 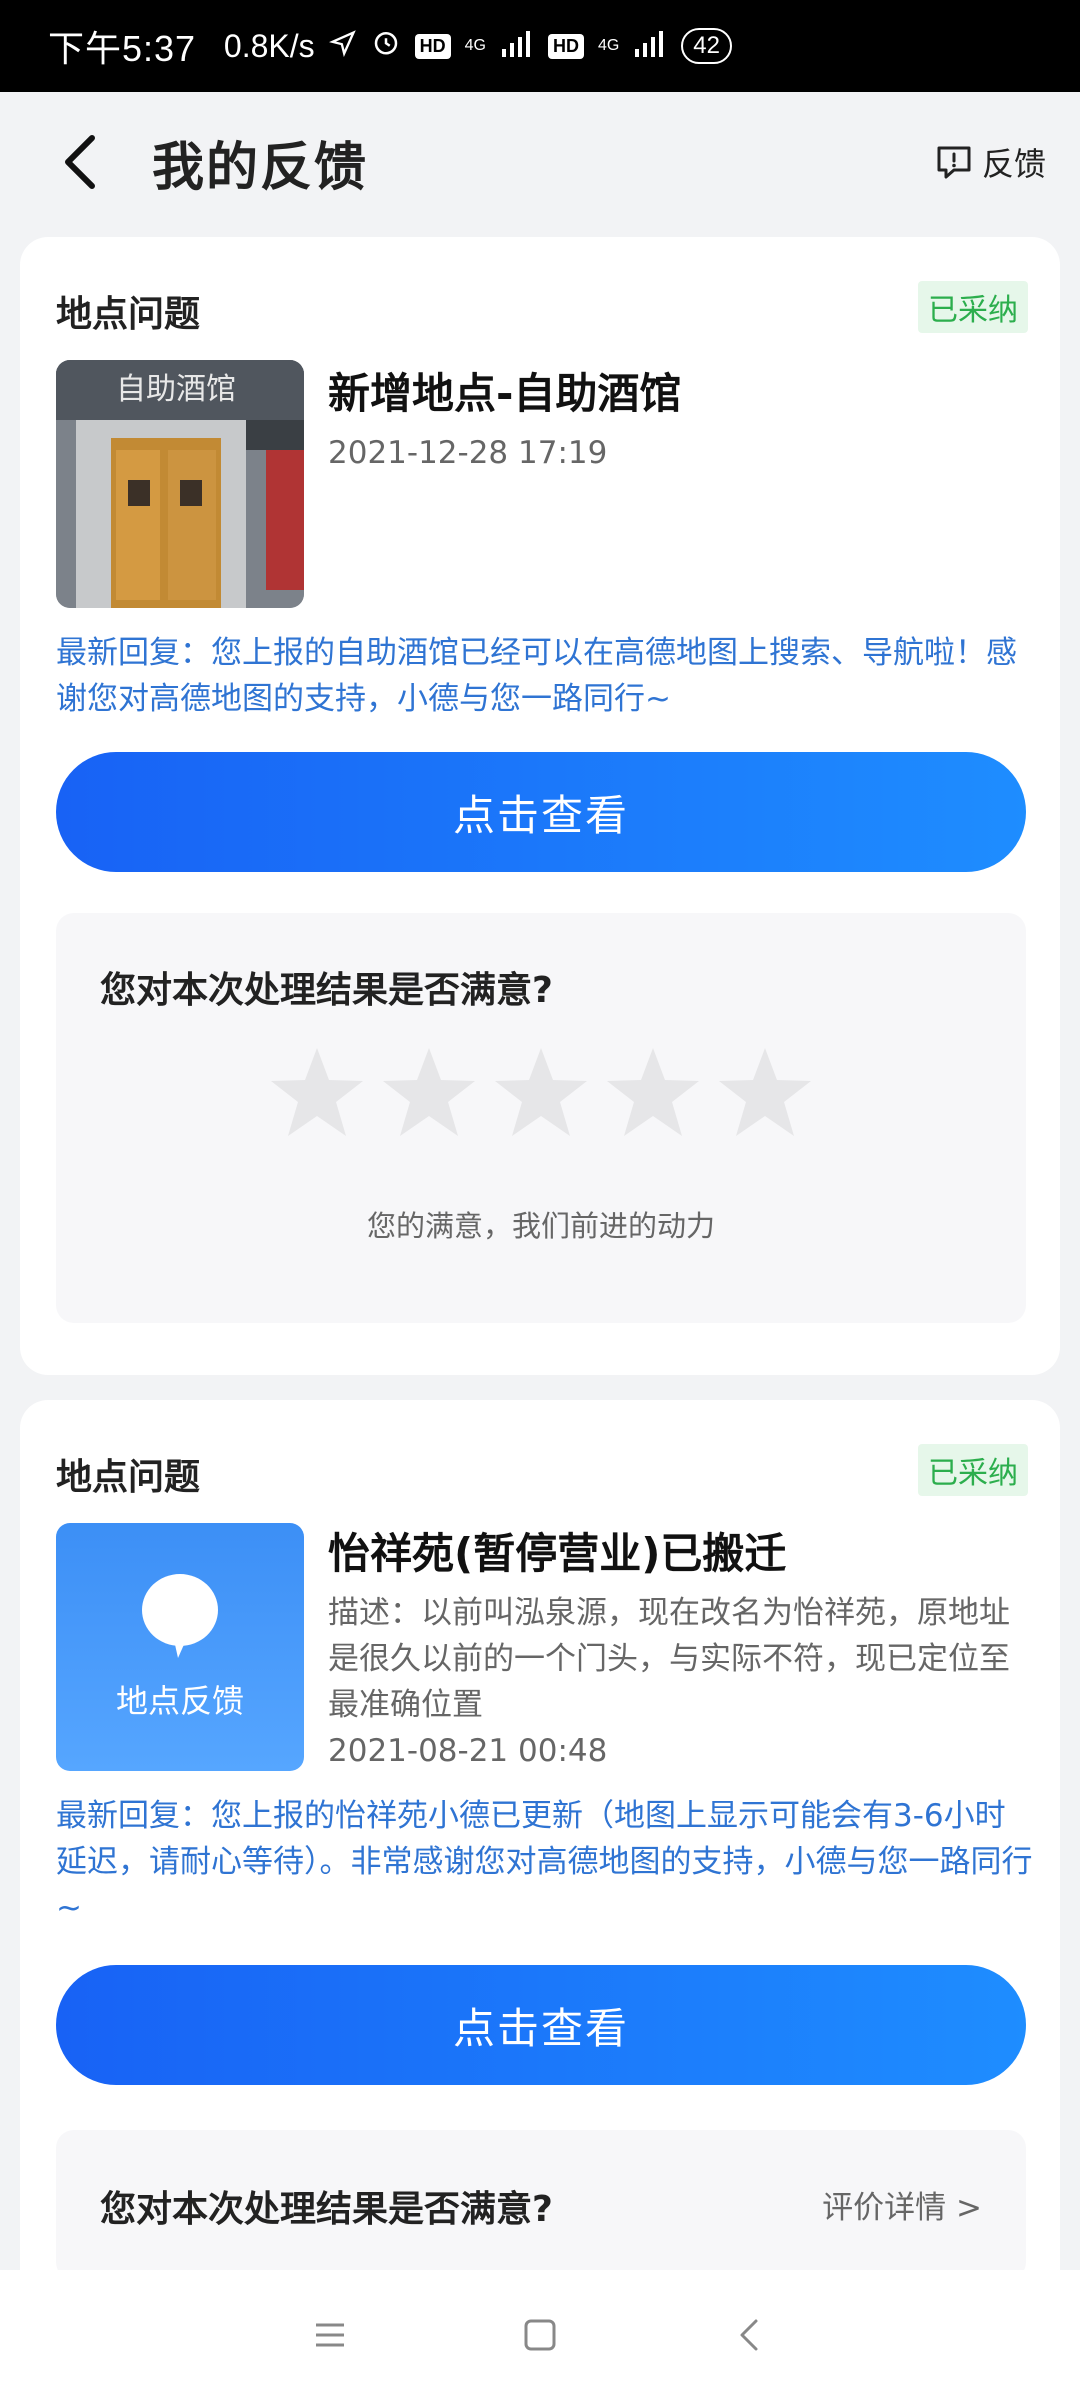 What do you see at coordinates (80, 162) in the screenshot?
I see `back-icon` at bounding box center [80, 162].